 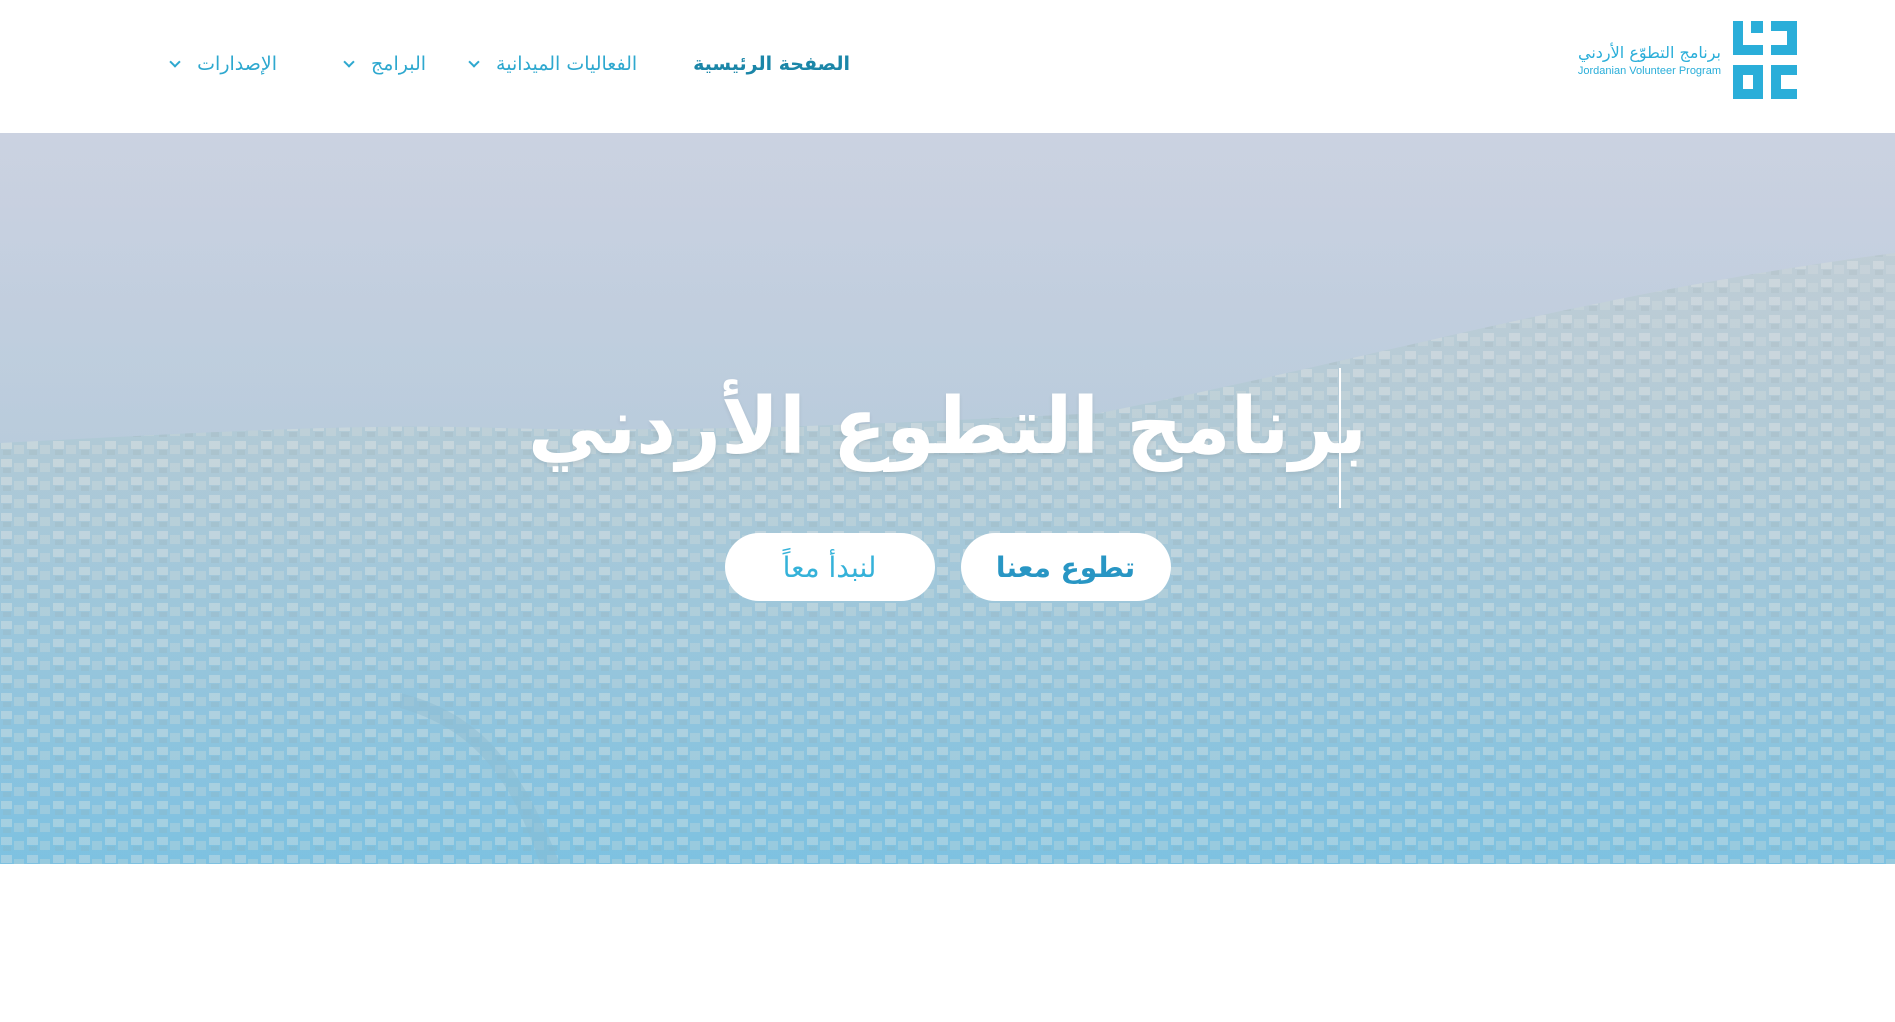 What do you see at coordinates (237, 64) in the screenshot?
I see `nav-item-label: الإصدارات` at bounding box center [237, 64].